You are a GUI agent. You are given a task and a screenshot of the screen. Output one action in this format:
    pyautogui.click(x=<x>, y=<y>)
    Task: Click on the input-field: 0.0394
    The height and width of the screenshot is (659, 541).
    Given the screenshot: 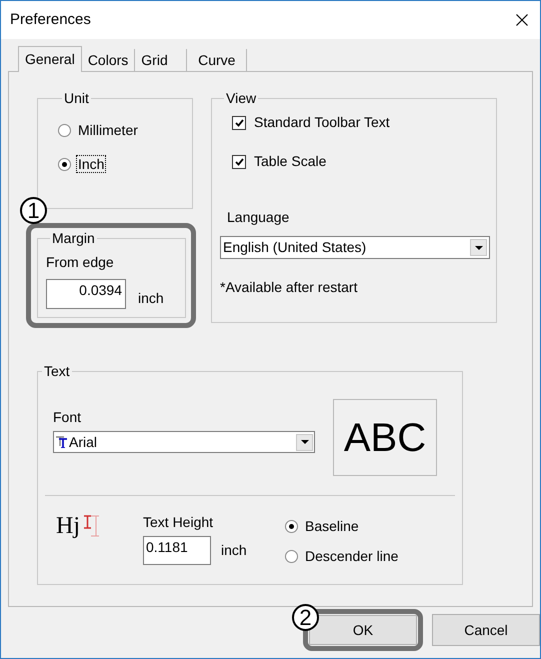 What is the action you would take?
    pyautogui.click(x=86, y=294)
    